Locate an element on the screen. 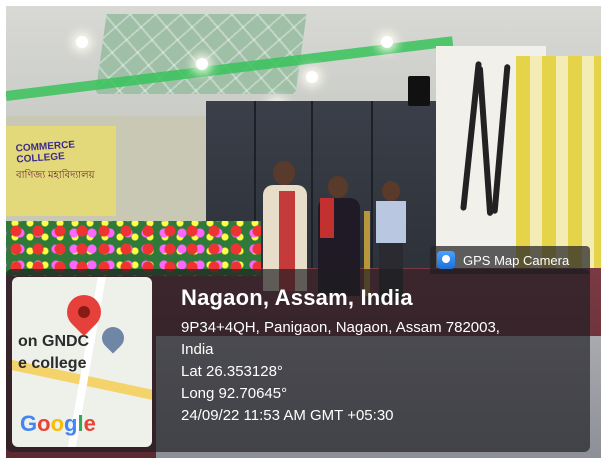 Image resolution: width=606 pixels, height=461 pixels. banner-text: COMMERCE COLLEGE is located at coordinates (45, 152).